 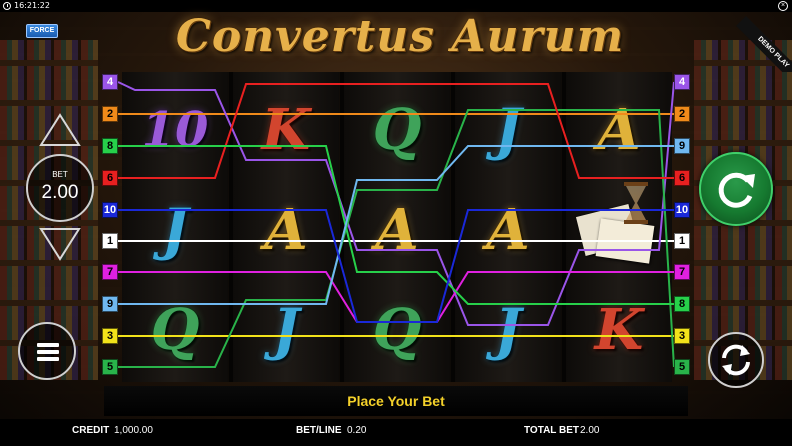 I want to click on right-payline-marker-5: 5, so click(x=682, y=367).